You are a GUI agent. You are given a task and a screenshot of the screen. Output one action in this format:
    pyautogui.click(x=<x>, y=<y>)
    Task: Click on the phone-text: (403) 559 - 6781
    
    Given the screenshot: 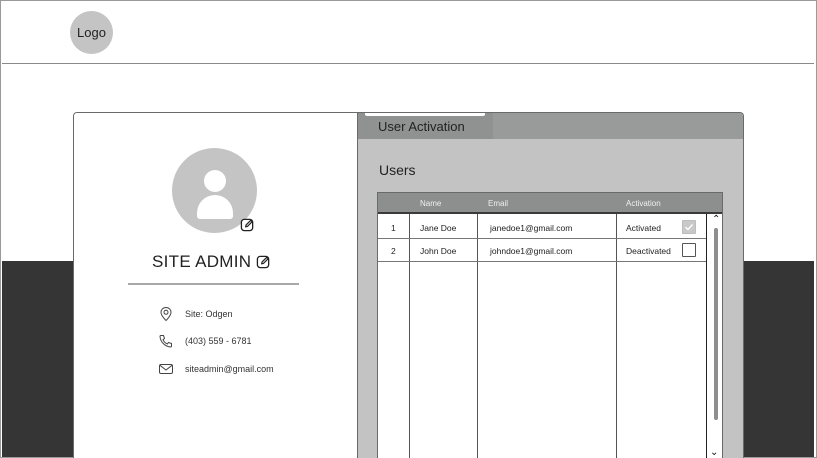 What is the action you would take?
    pyautogui.click(x=218, y=341)
    